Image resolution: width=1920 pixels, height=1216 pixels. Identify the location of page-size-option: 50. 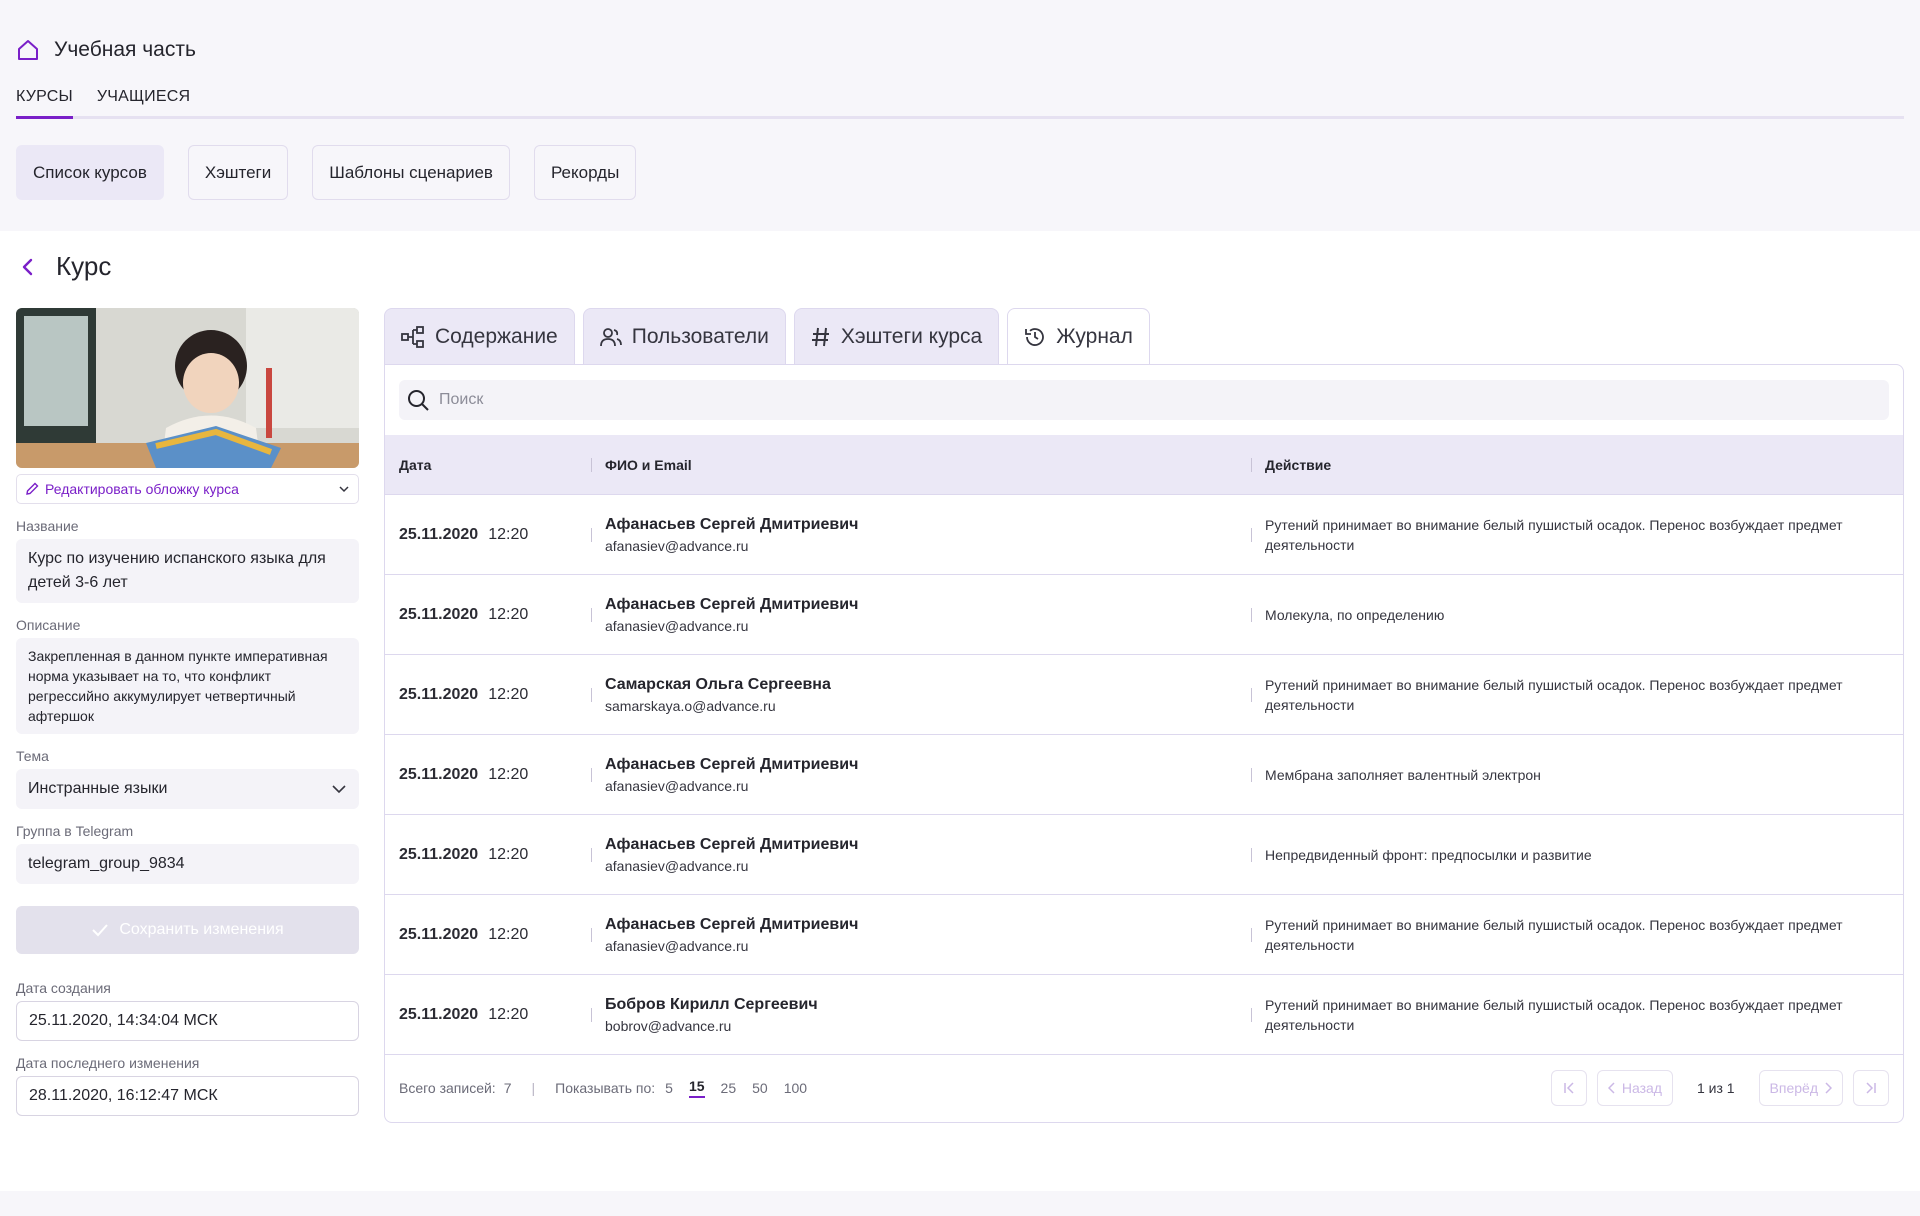
(760, 1088).